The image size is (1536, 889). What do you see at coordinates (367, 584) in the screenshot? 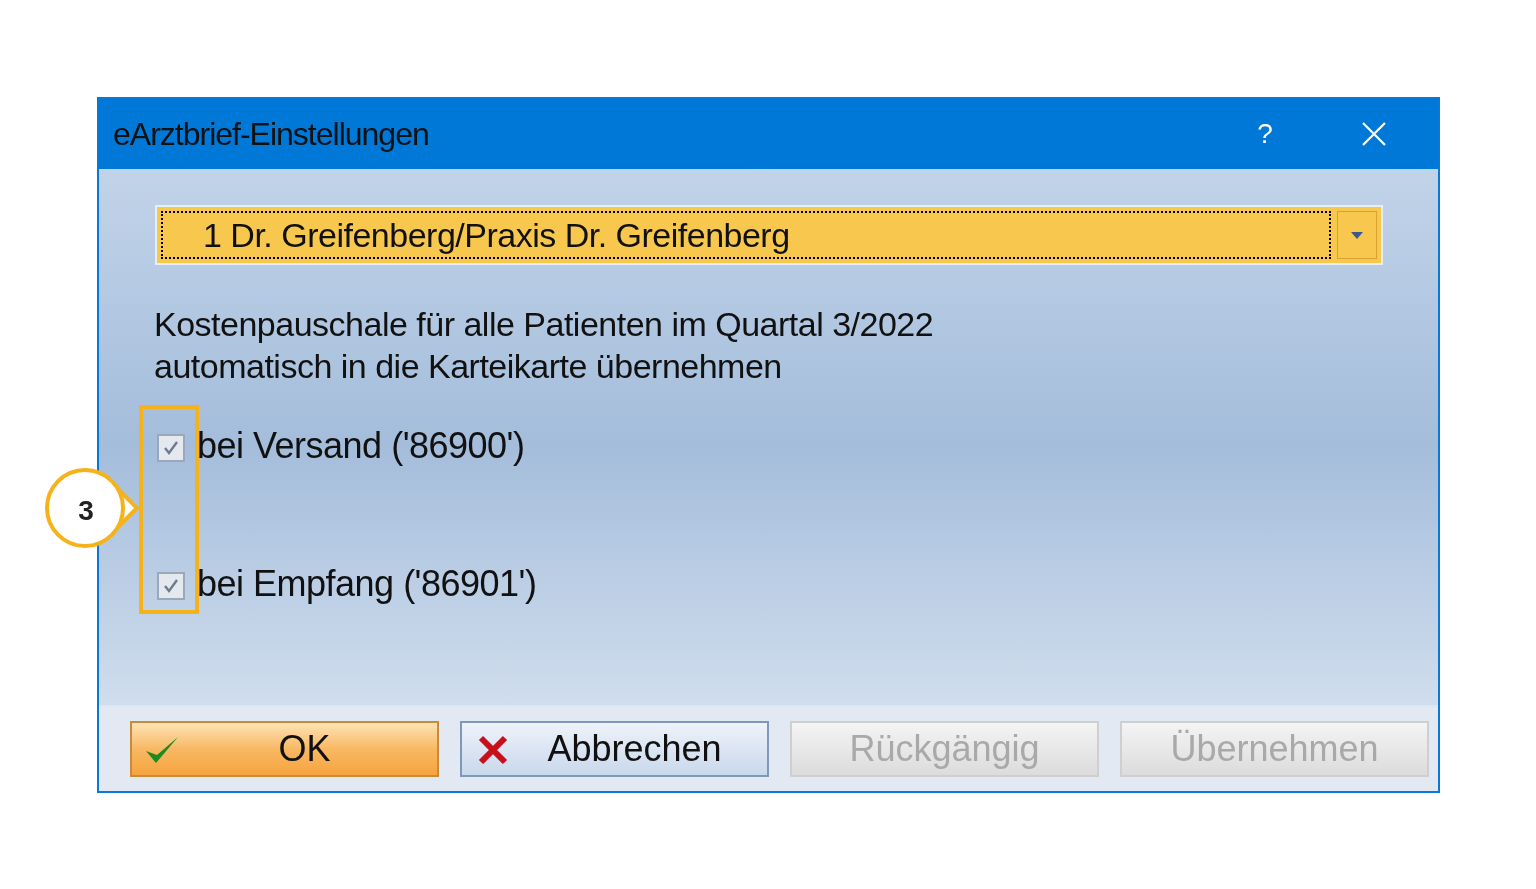
I see `checkbox-label: bei Empfang ('86901')` at bounding box center [367, 584].